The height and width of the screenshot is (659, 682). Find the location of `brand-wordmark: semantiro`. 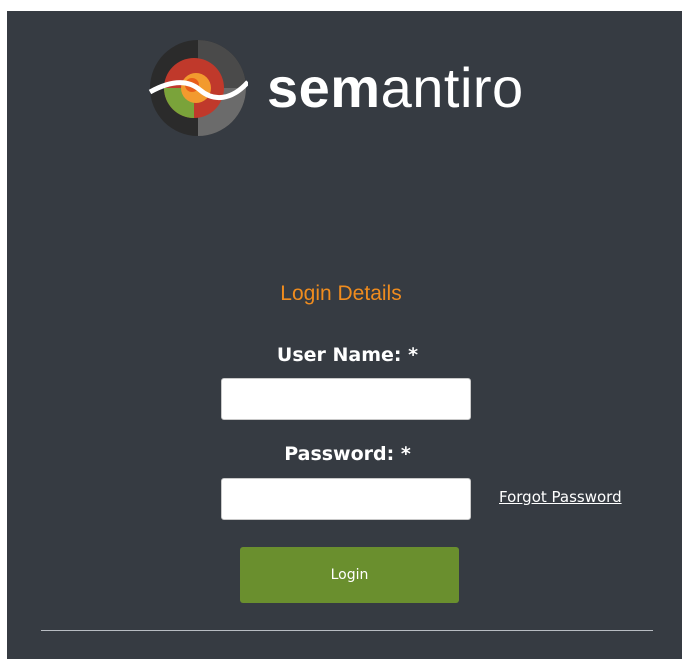

brand-wordmark: semantiro is located at coordinates (395, 88).